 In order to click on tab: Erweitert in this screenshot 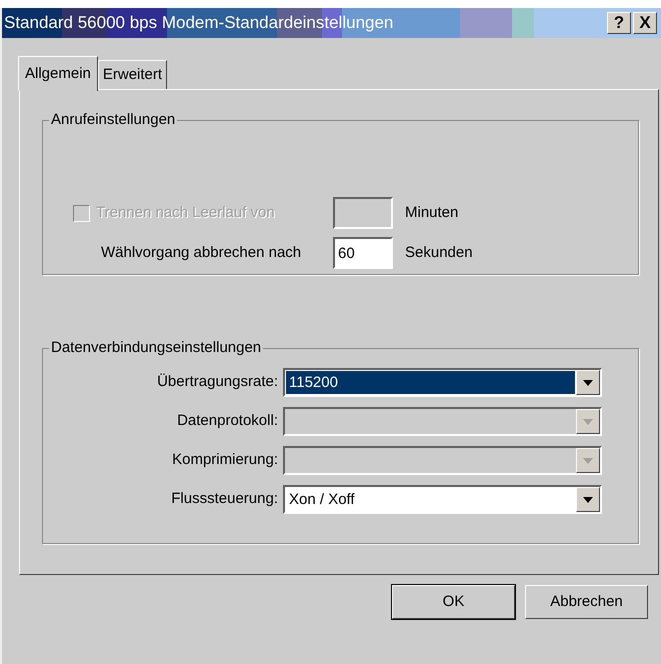, I will do `click(133, 74)`.